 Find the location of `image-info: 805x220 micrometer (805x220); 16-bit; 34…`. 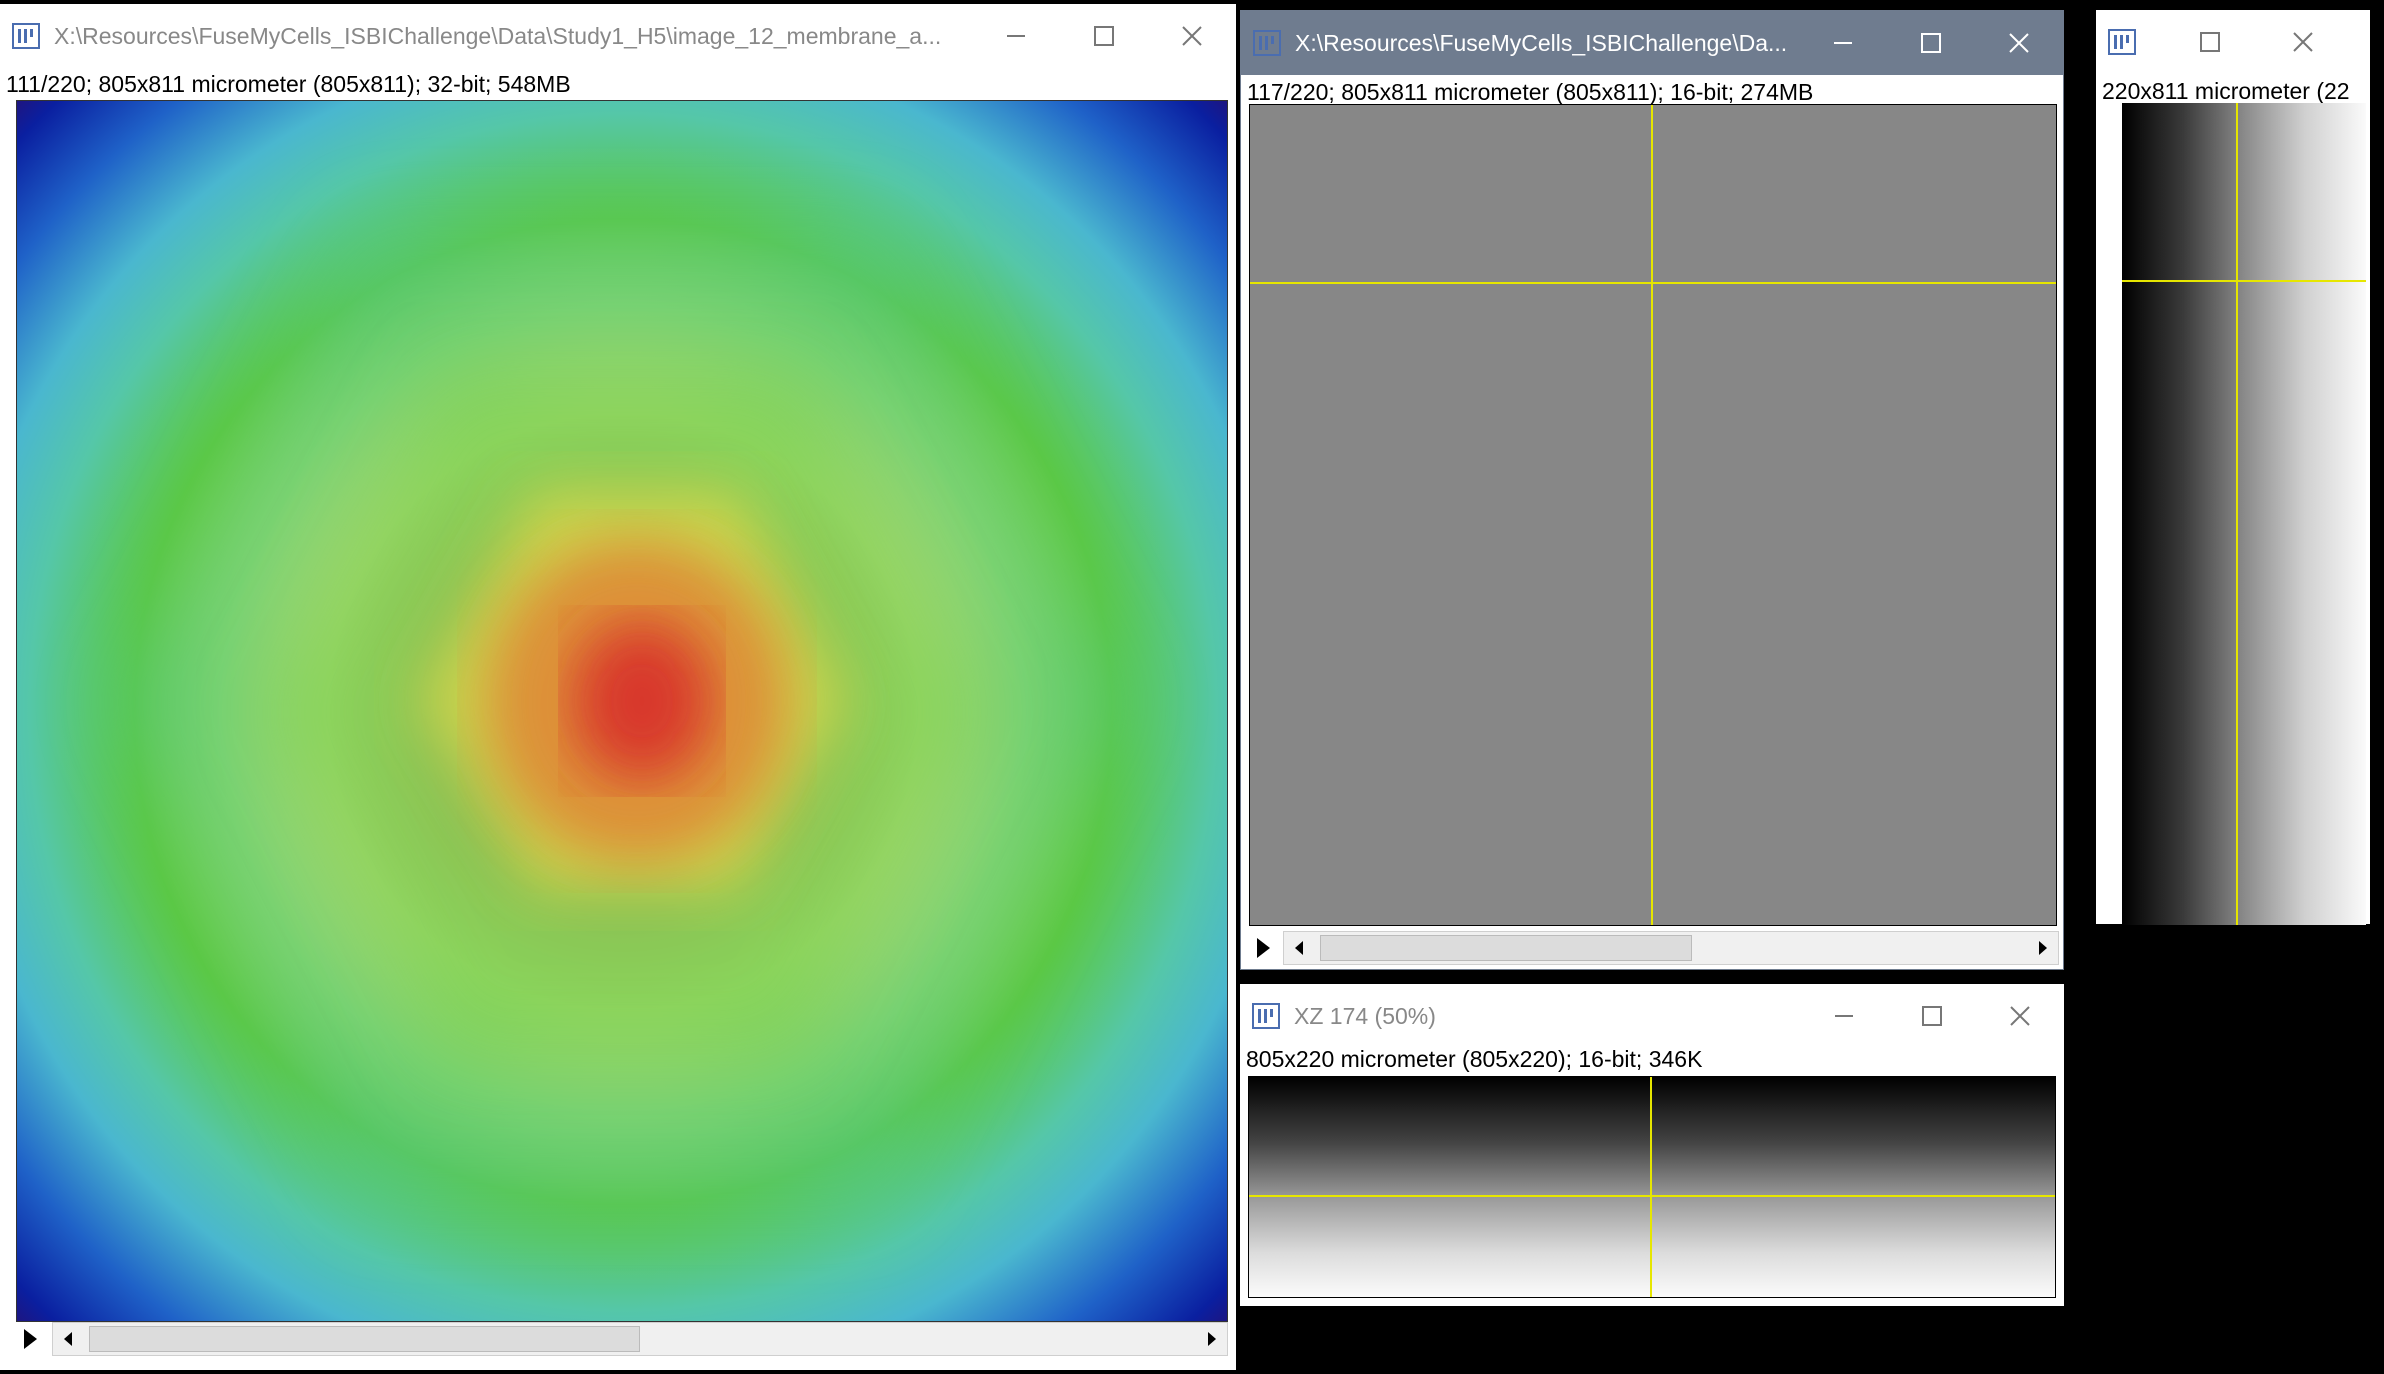

image-info: 805x220 micrometer (805x220); 16-bit; 34… is located at coordinates (1474, 1059).